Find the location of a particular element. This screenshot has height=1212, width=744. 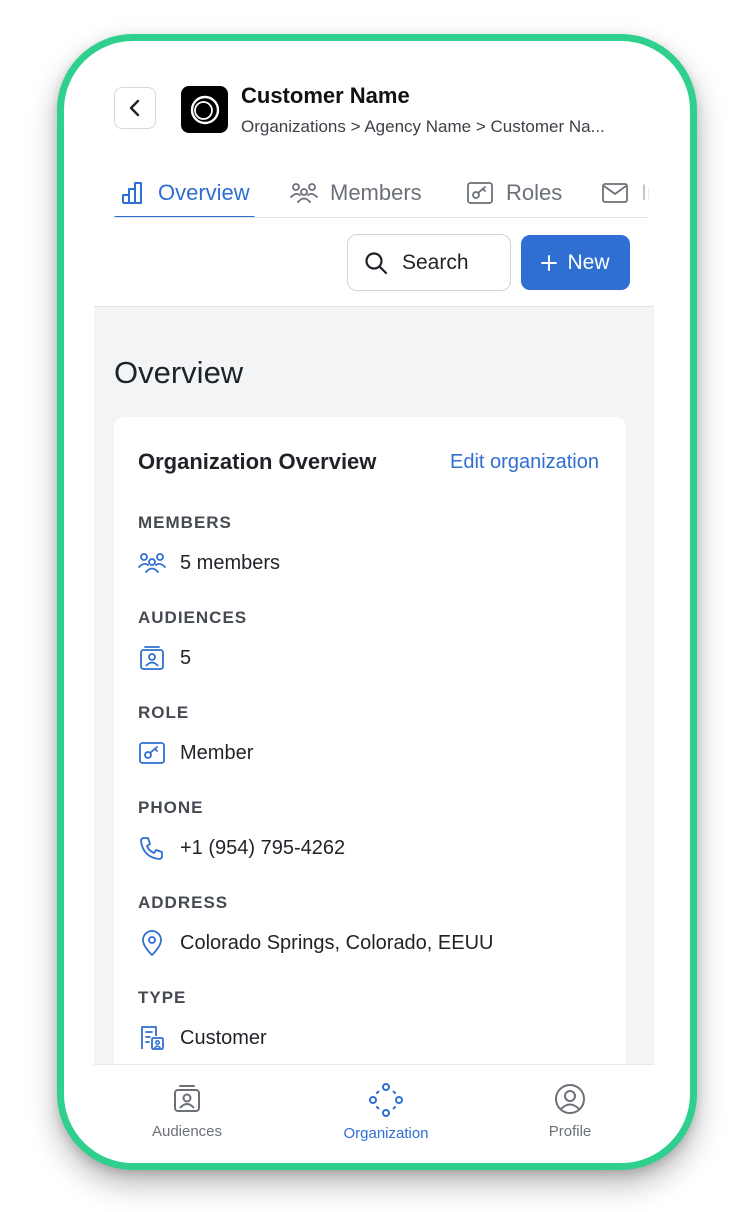

role-key-icon is located at coordinates (152, 753).